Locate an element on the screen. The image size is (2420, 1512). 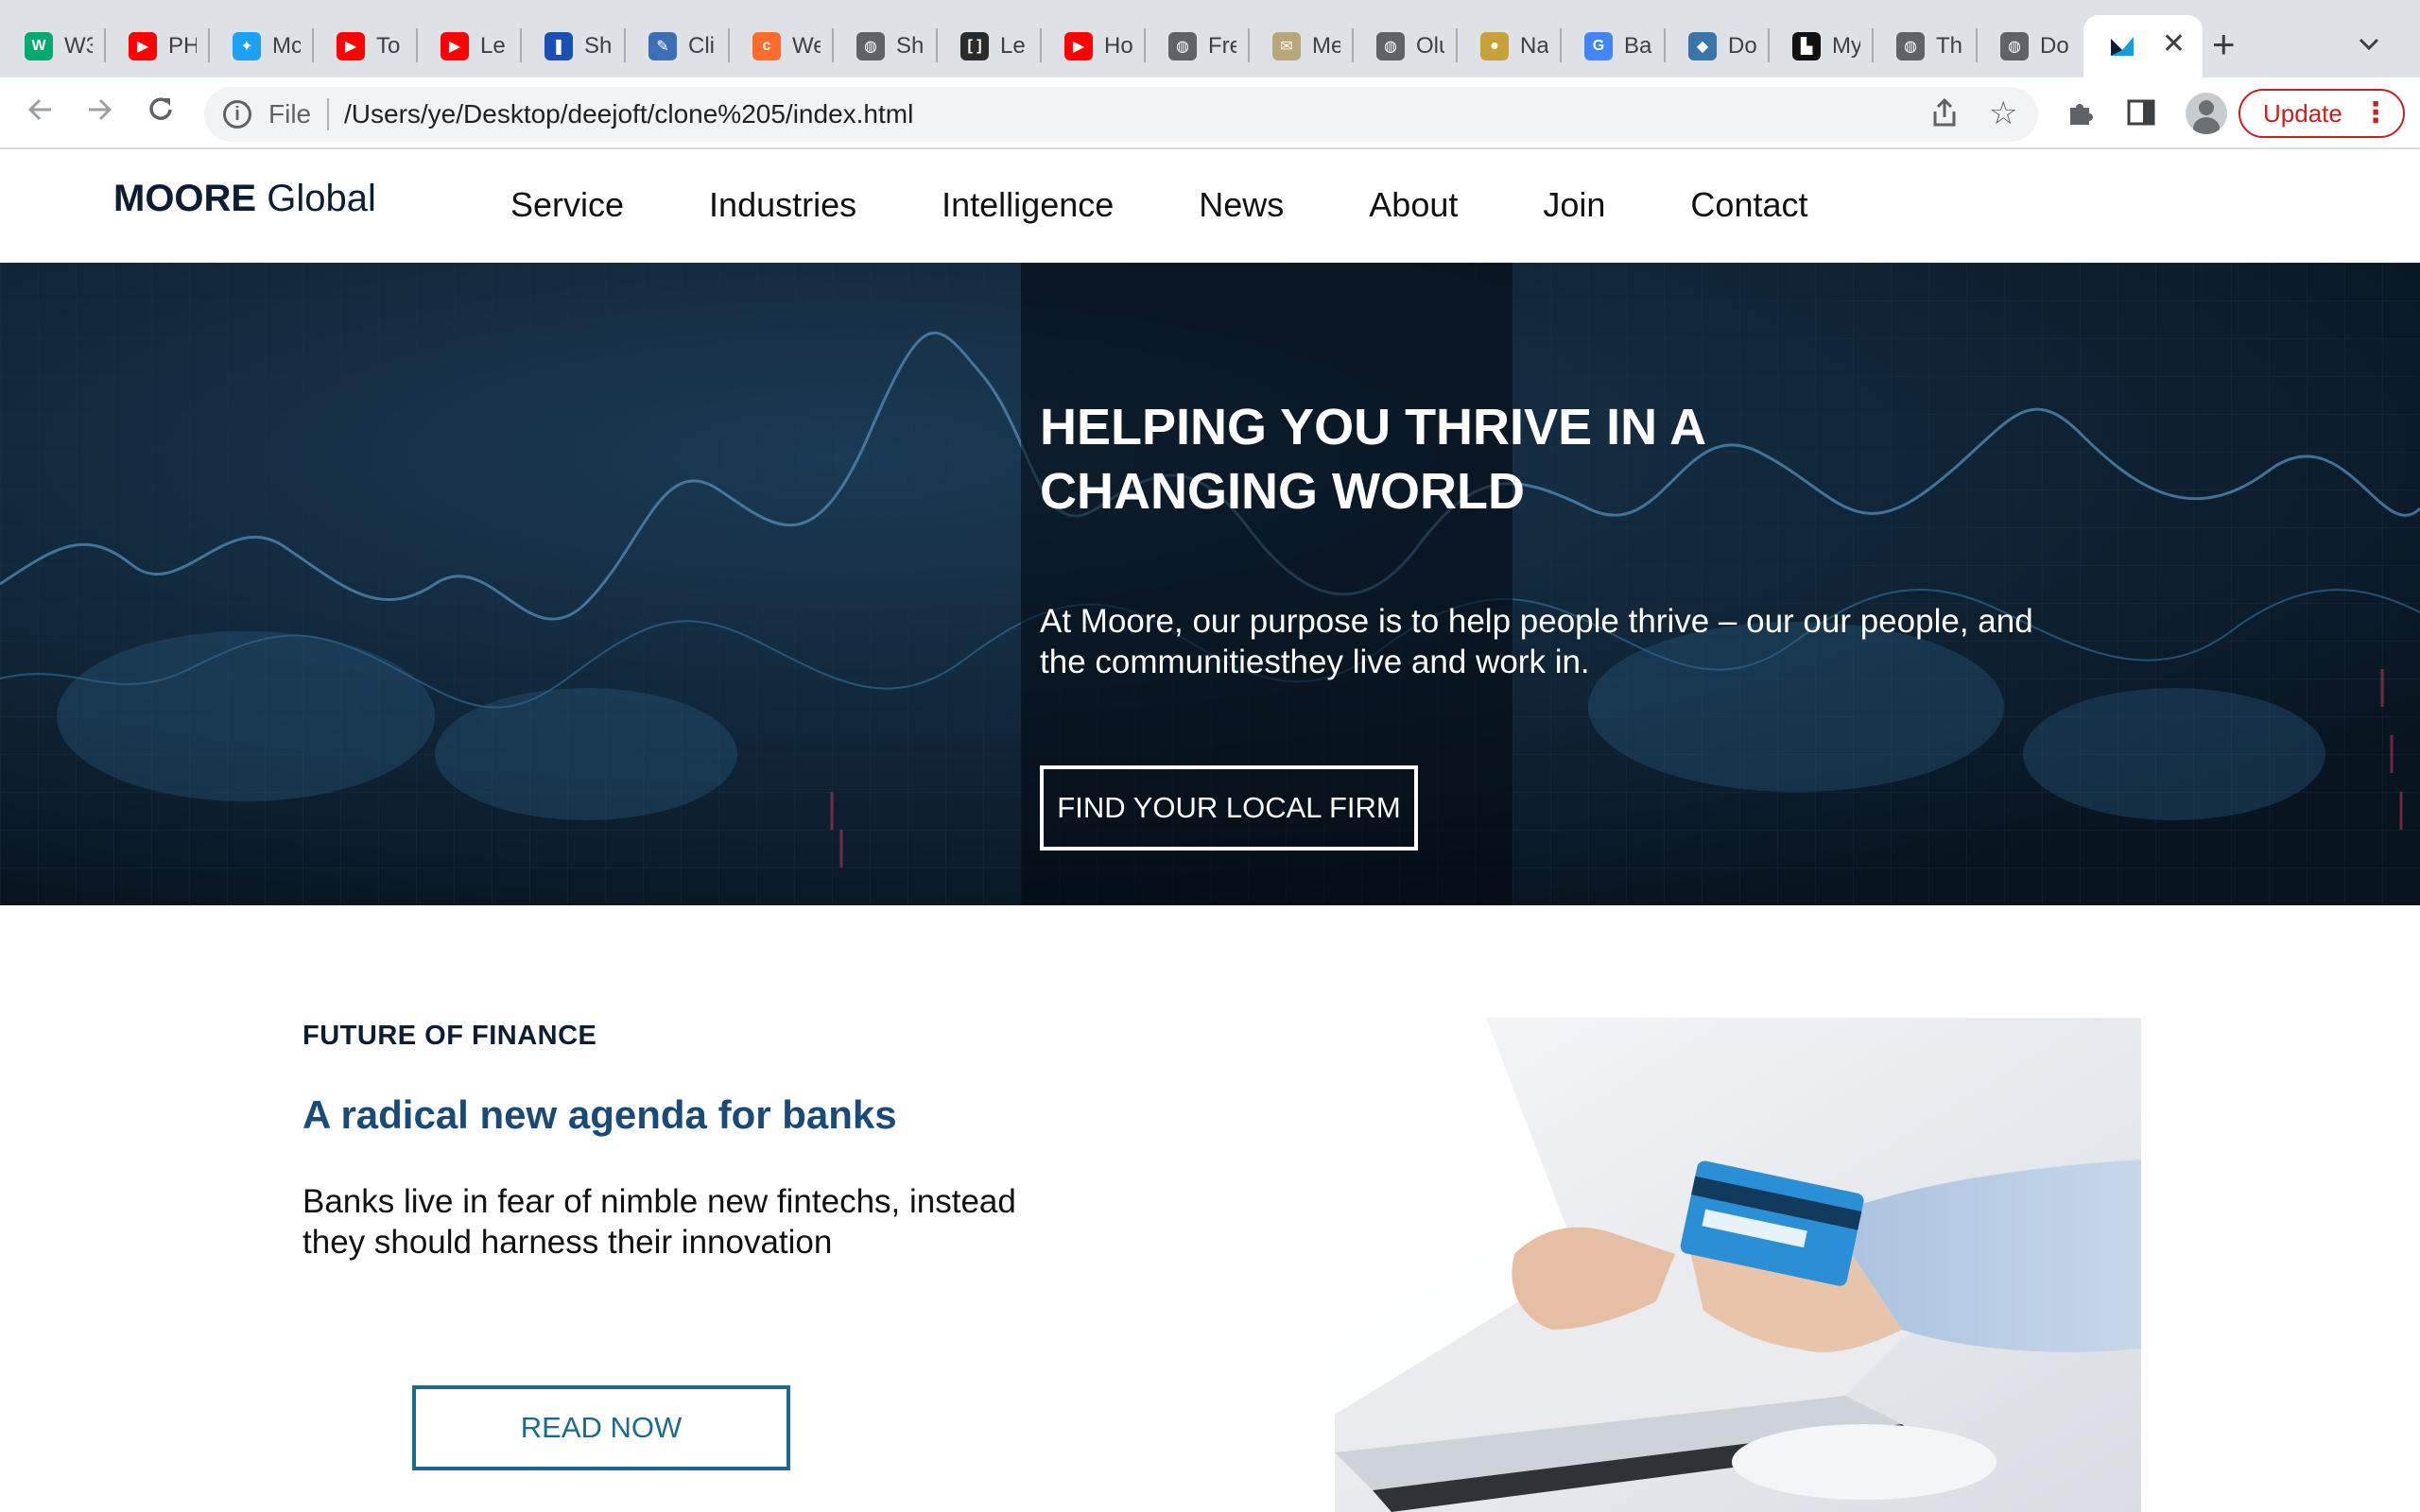
tab-title: Ba is located at coordinates (1638, 46).